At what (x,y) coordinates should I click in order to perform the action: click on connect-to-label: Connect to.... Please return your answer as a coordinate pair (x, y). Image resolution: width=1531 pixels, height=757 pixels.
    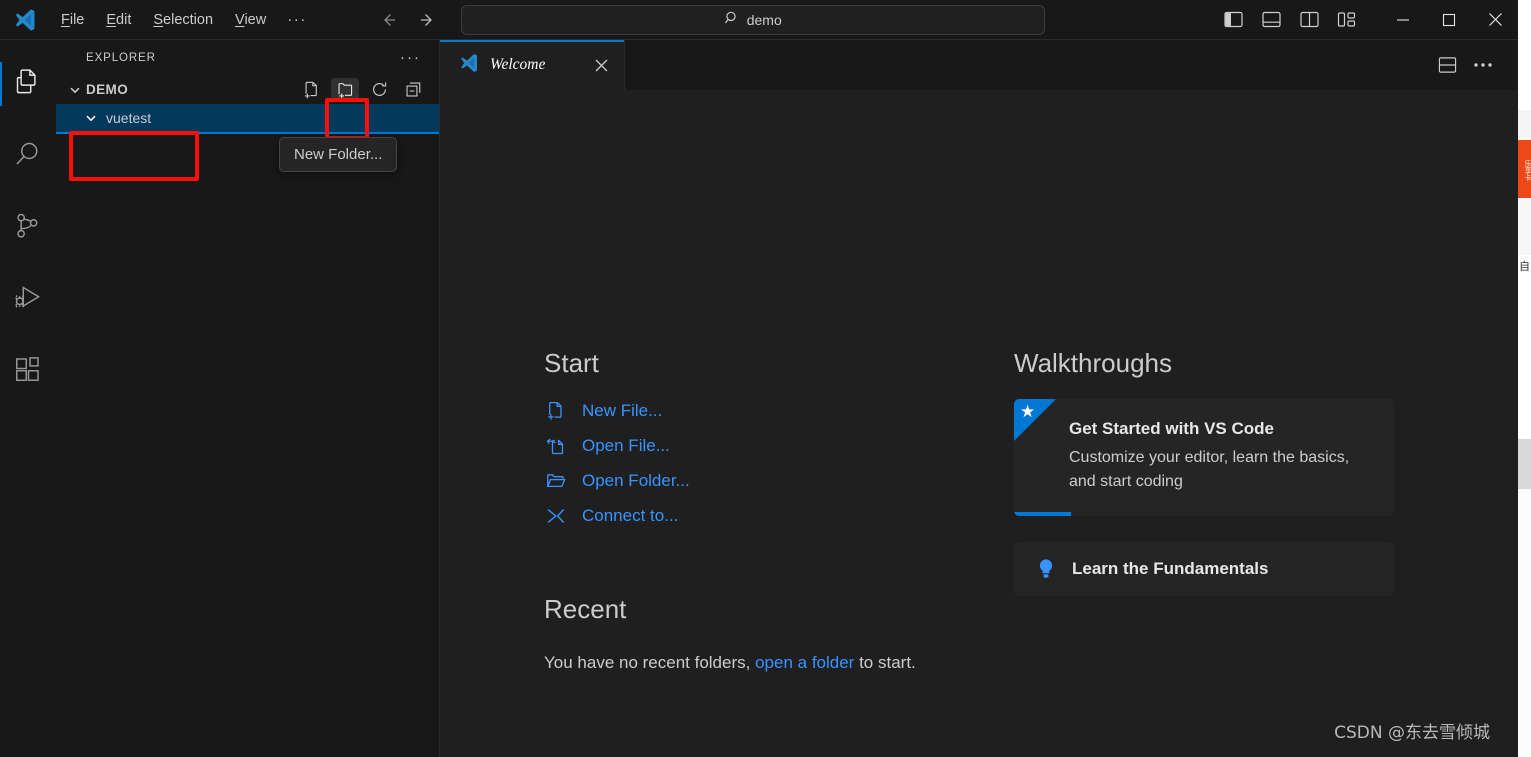
    Looking at the image, I should click on (630, 515).